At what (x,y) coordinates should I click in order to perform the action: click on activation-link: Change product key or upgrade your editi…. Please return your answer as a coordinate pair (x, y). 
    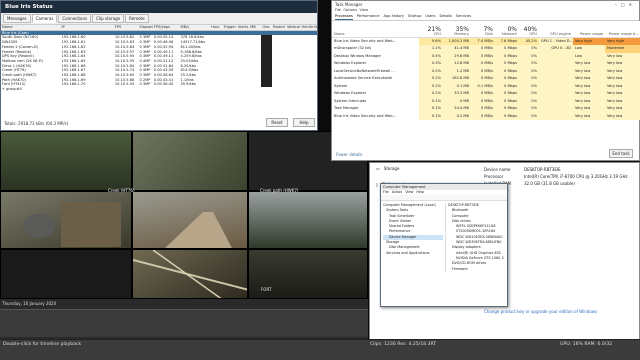
    Looking at the image, I should click on (540, 311).